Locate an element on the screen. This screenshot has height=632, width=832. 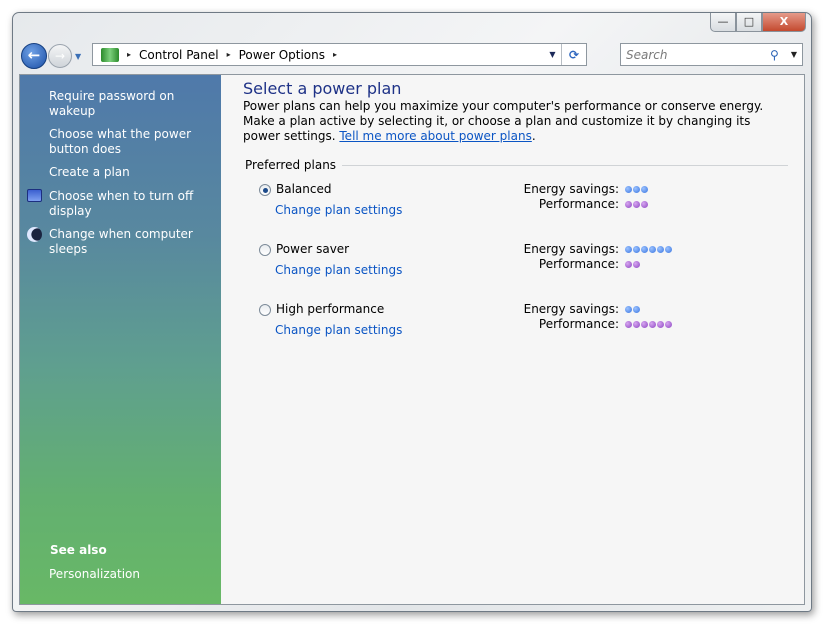
description-period: . is located at coordinates (533, 136).